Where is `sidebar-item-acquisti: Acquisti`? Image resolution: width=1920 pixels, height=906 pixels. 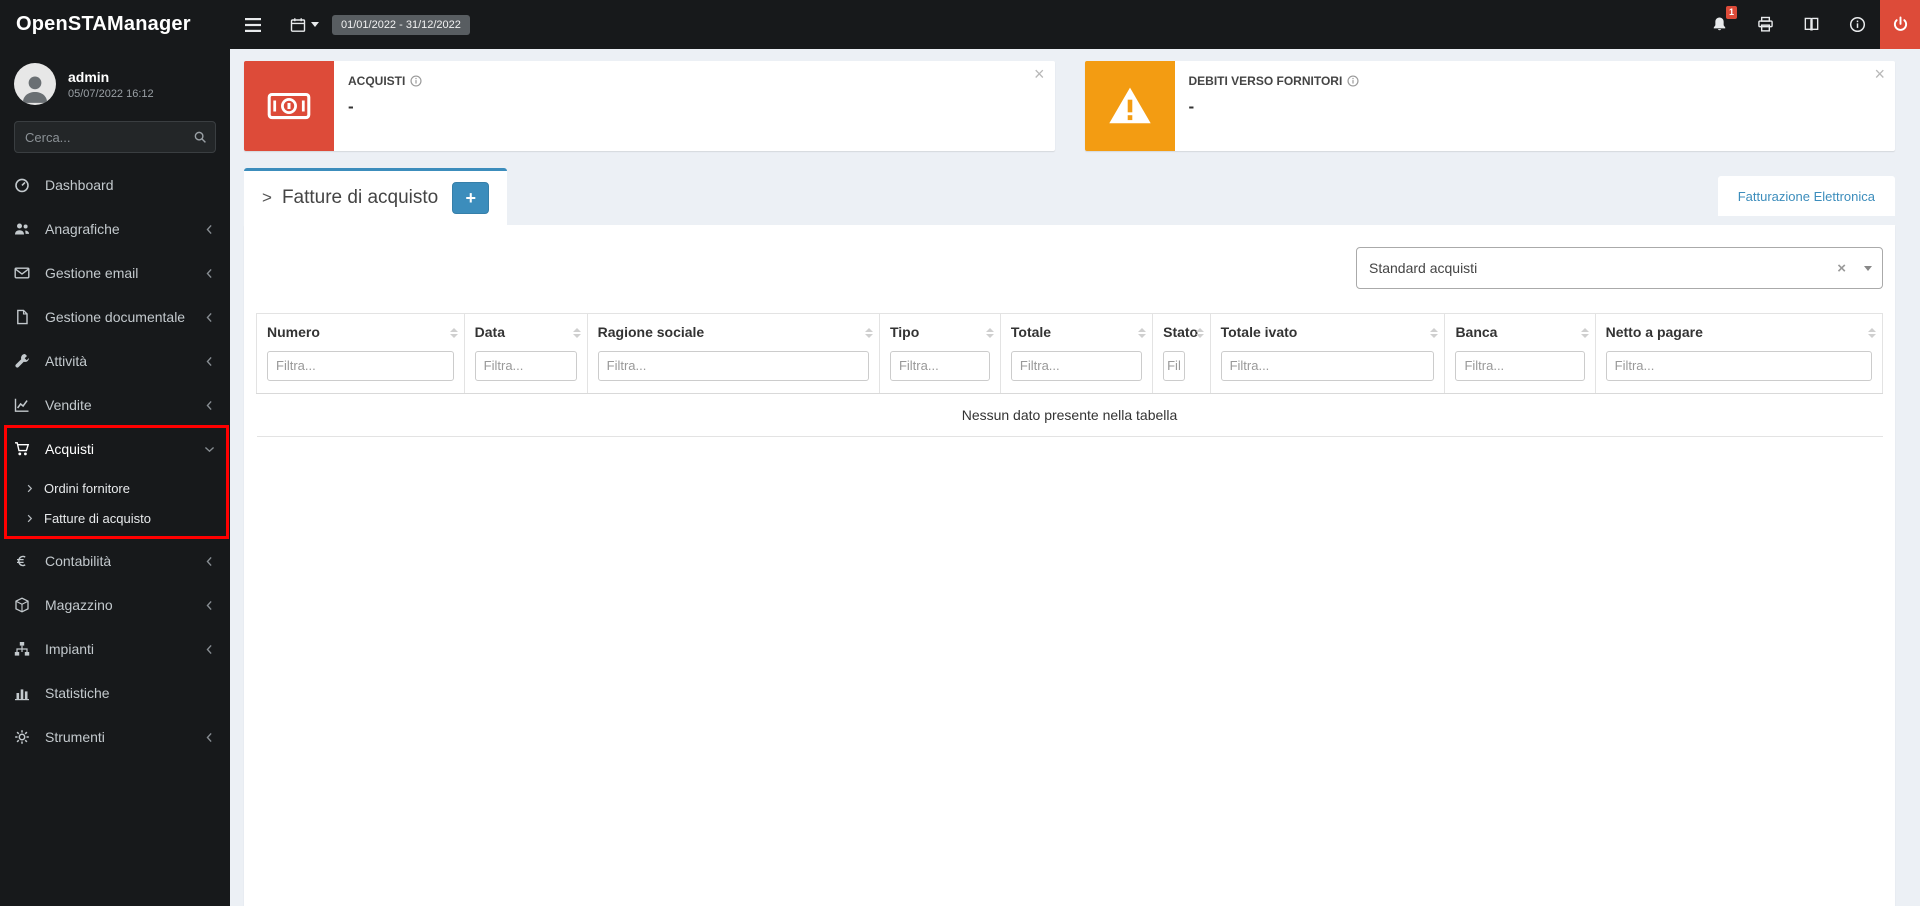 sidebar-item-acquisti: Acquisti is located at coordinates (115, 449).